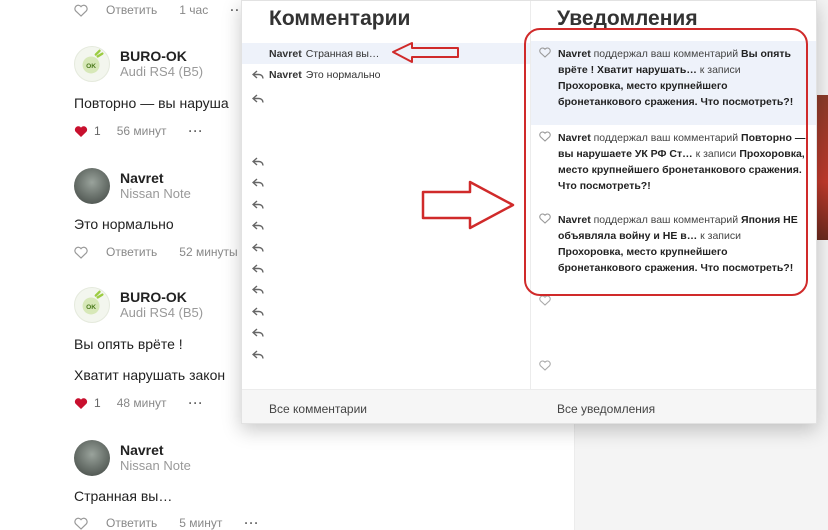 The image size is (828, 530). What do you see at coordinates (201, 523) in the screenshot?
I see `comment-time: 5 минут` at bounding box center [201, 523].